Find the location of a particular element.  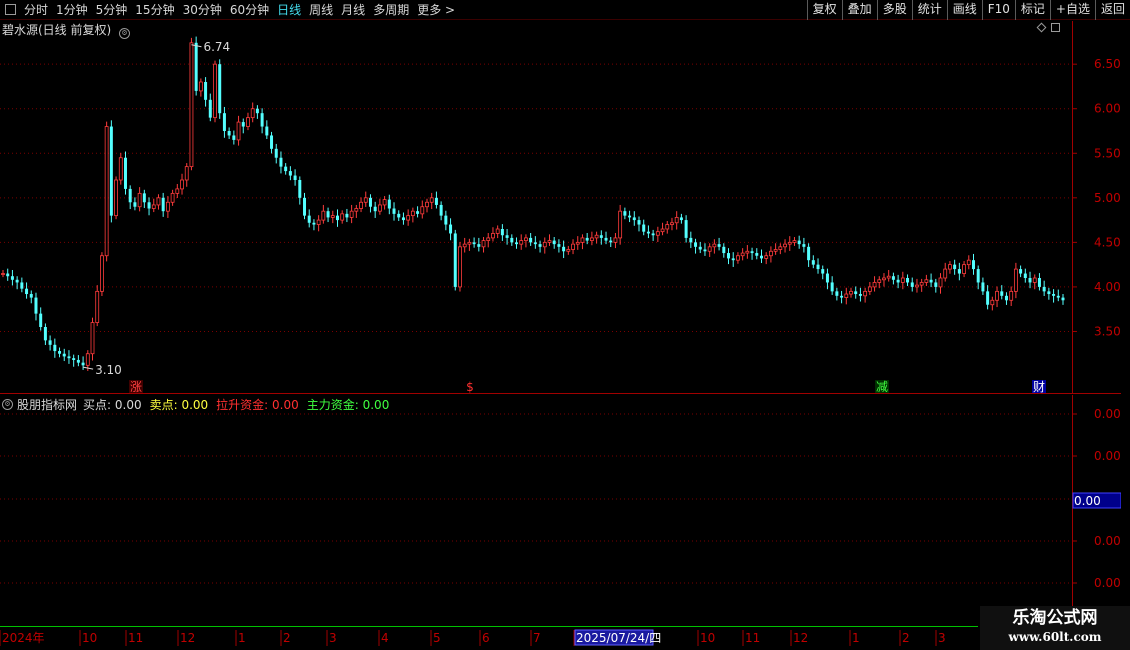

period-tab: 周线 is located at coordinates (321, 10).